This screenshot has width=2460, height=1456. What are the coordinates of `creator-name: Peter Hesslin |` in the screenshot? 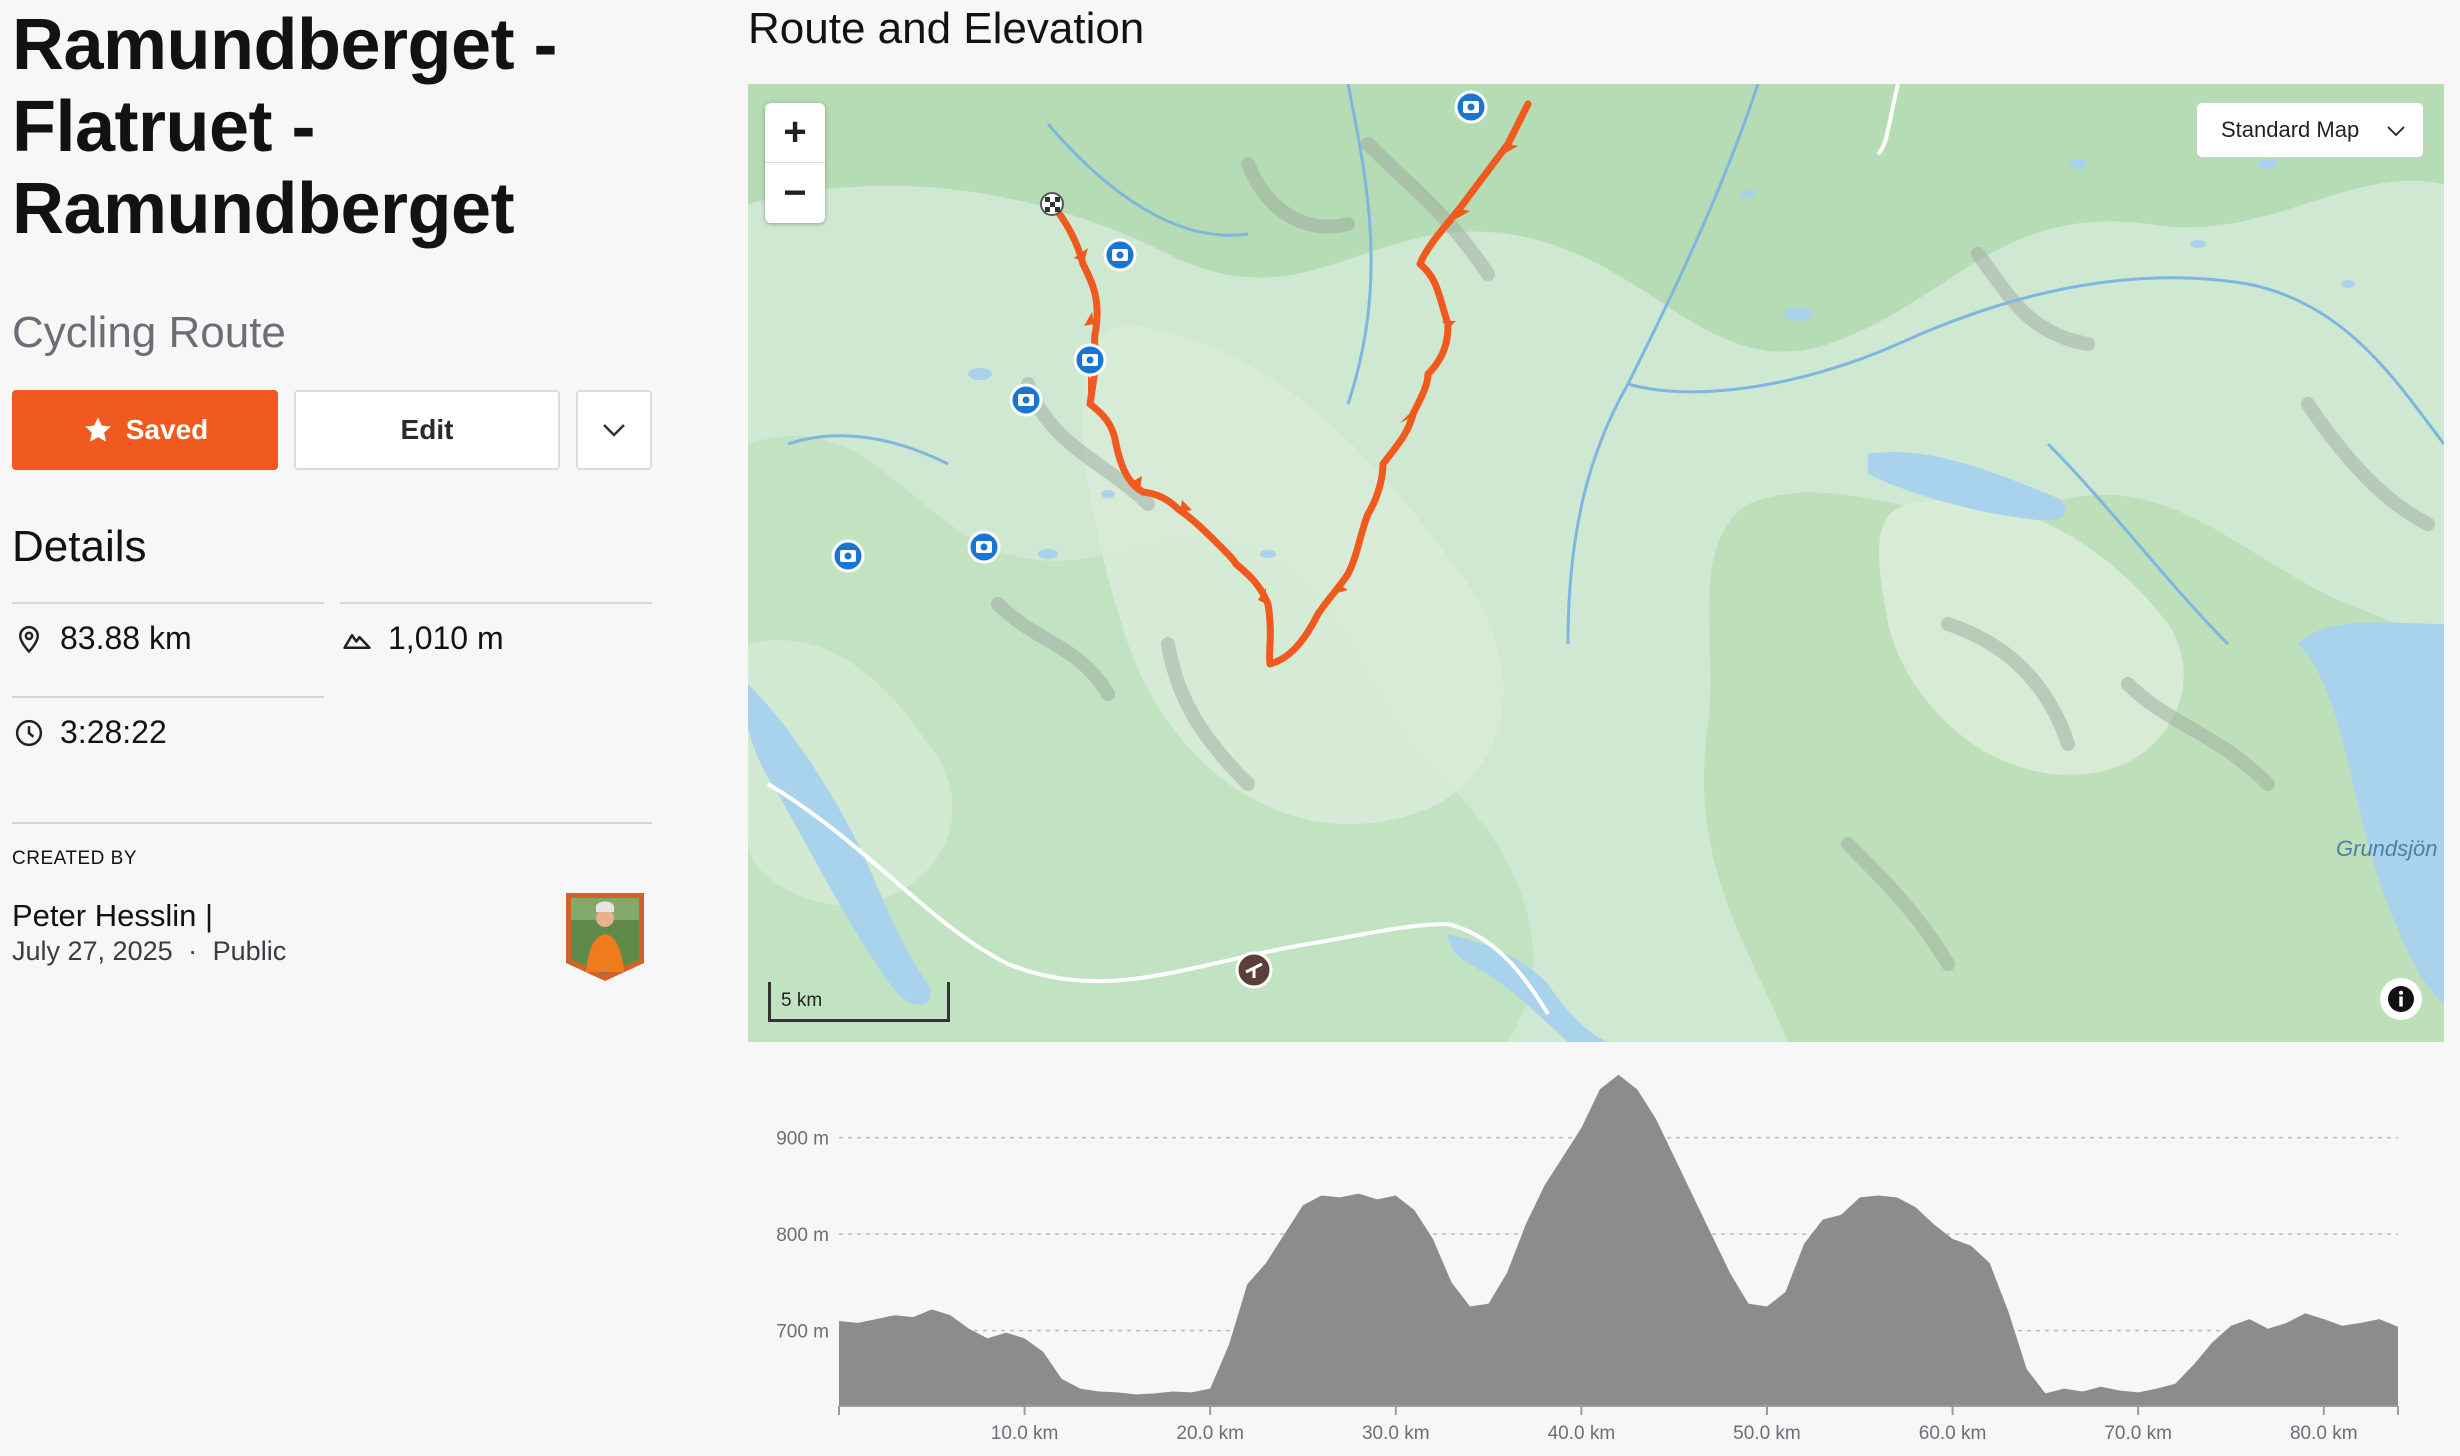 It's located at (112, 916).